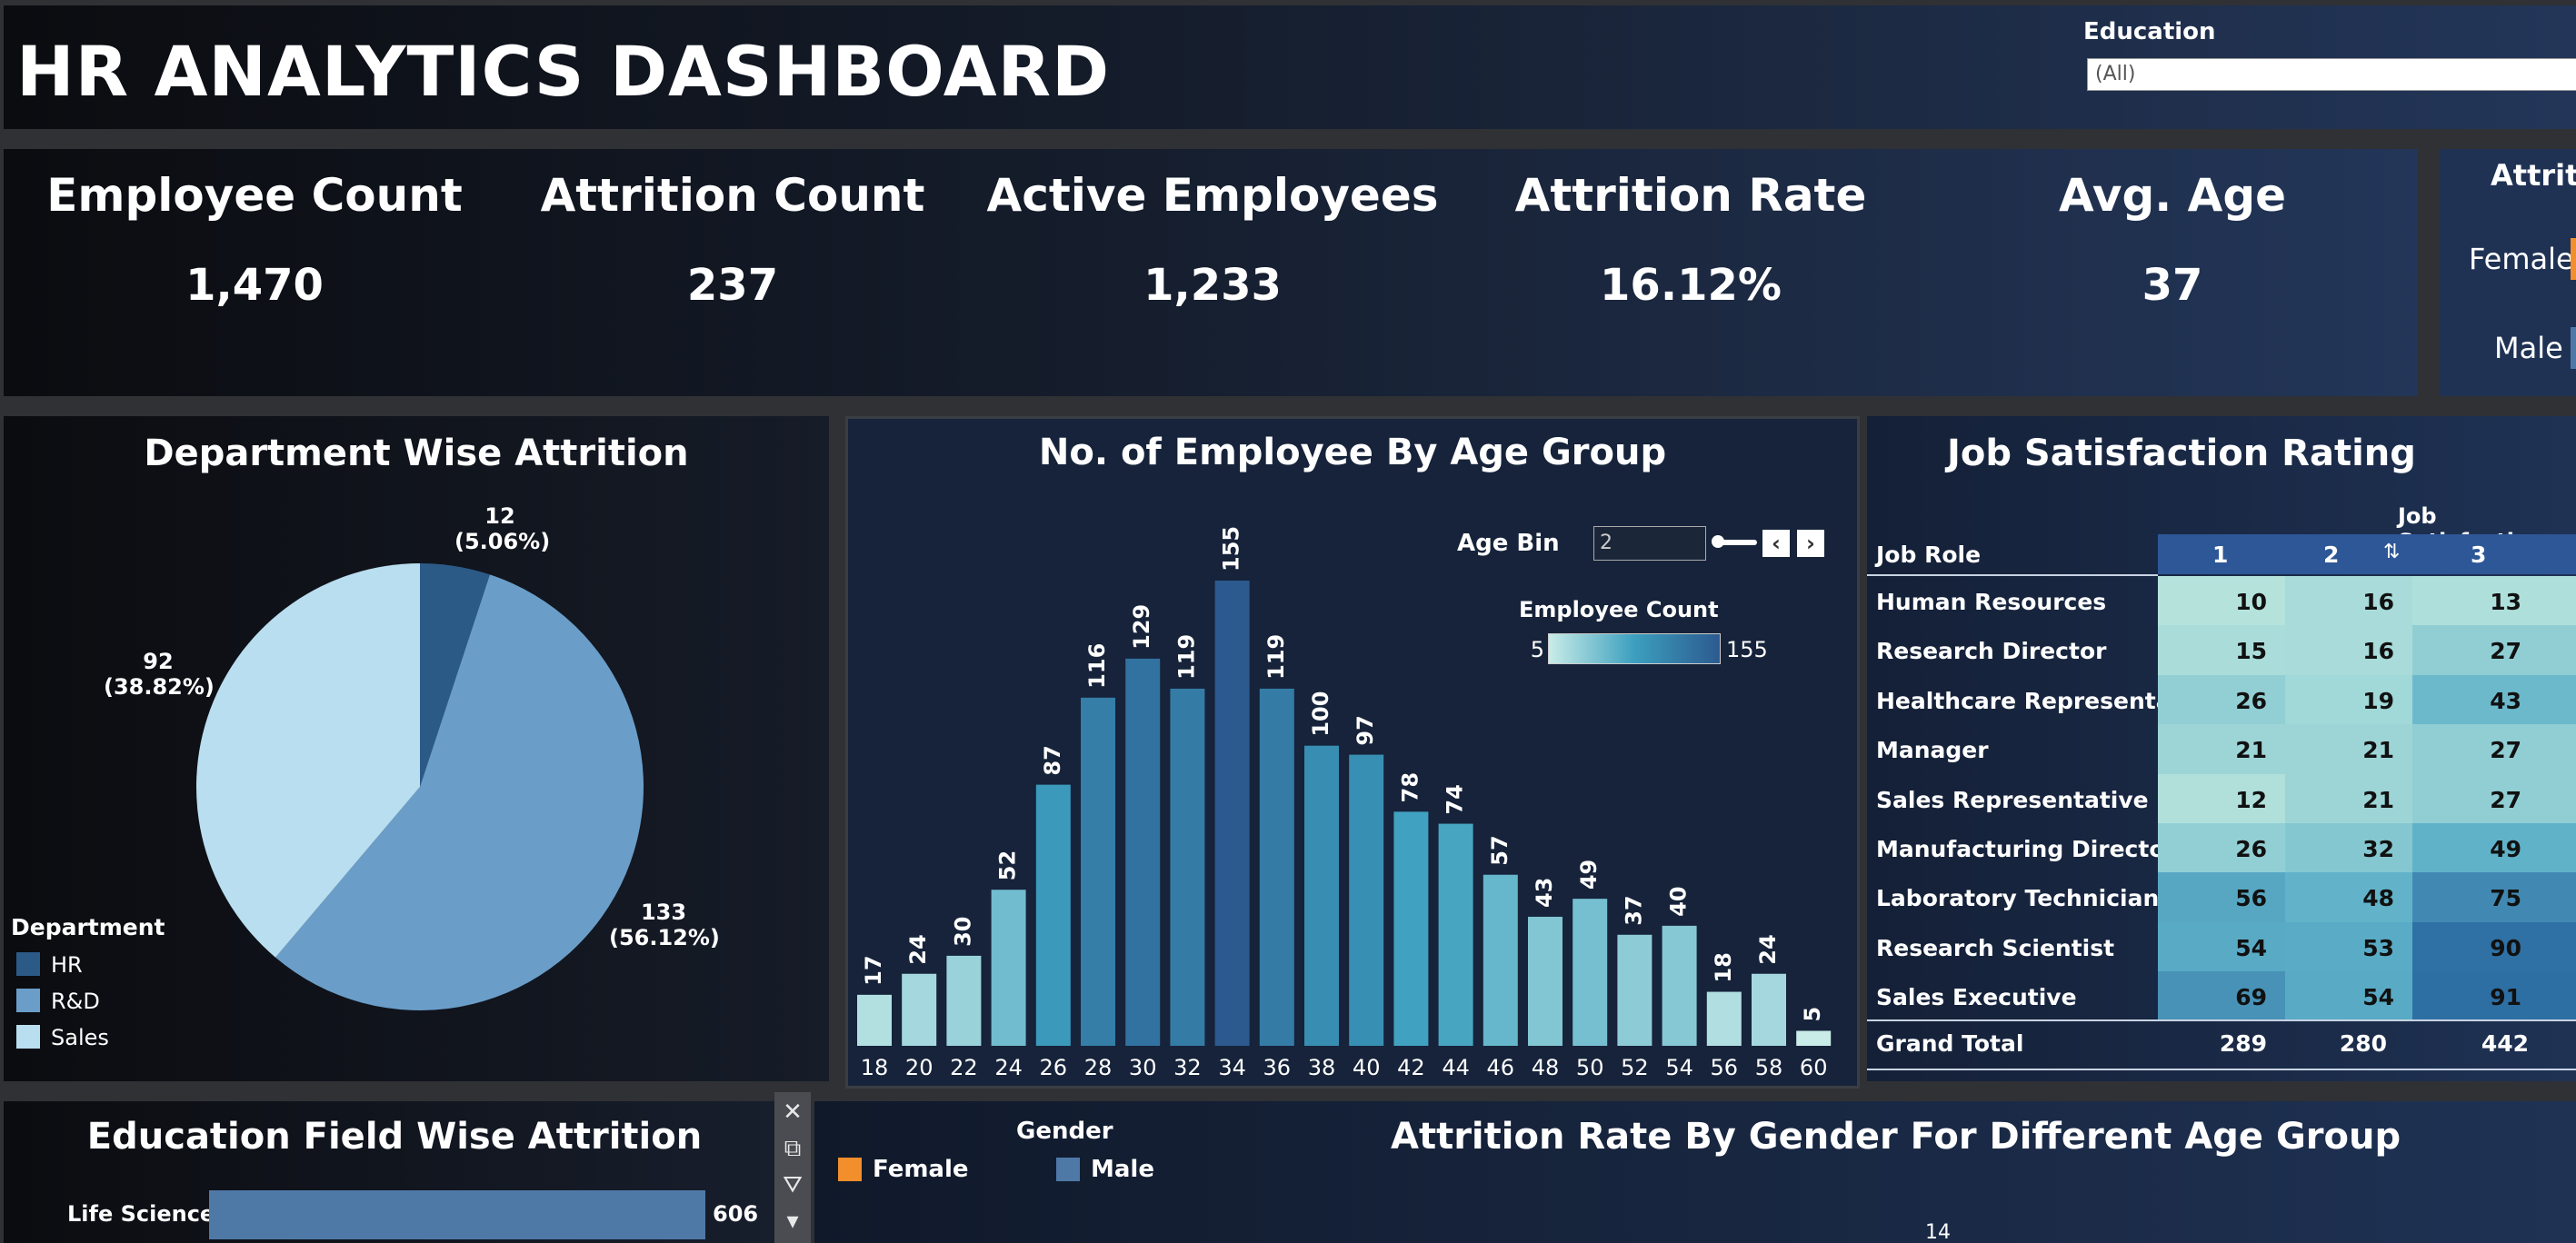 The height and width of the screenshot is (1243, 2576). What do you see at coordinates (2221, 1069) in the screenshot?
I see `bottom-divider` at bounding box center [2221, 1069].